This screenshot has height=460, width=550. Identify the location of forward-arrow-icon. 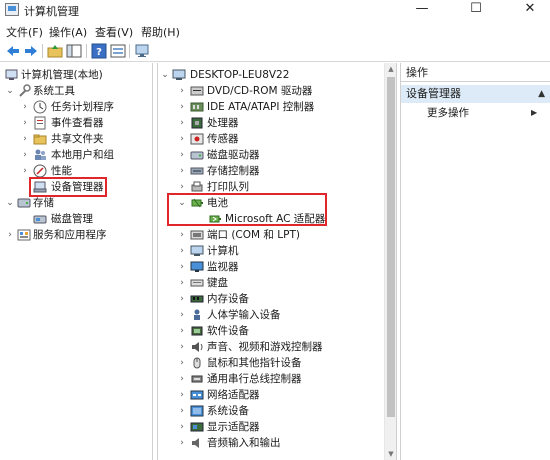
(31, 51).